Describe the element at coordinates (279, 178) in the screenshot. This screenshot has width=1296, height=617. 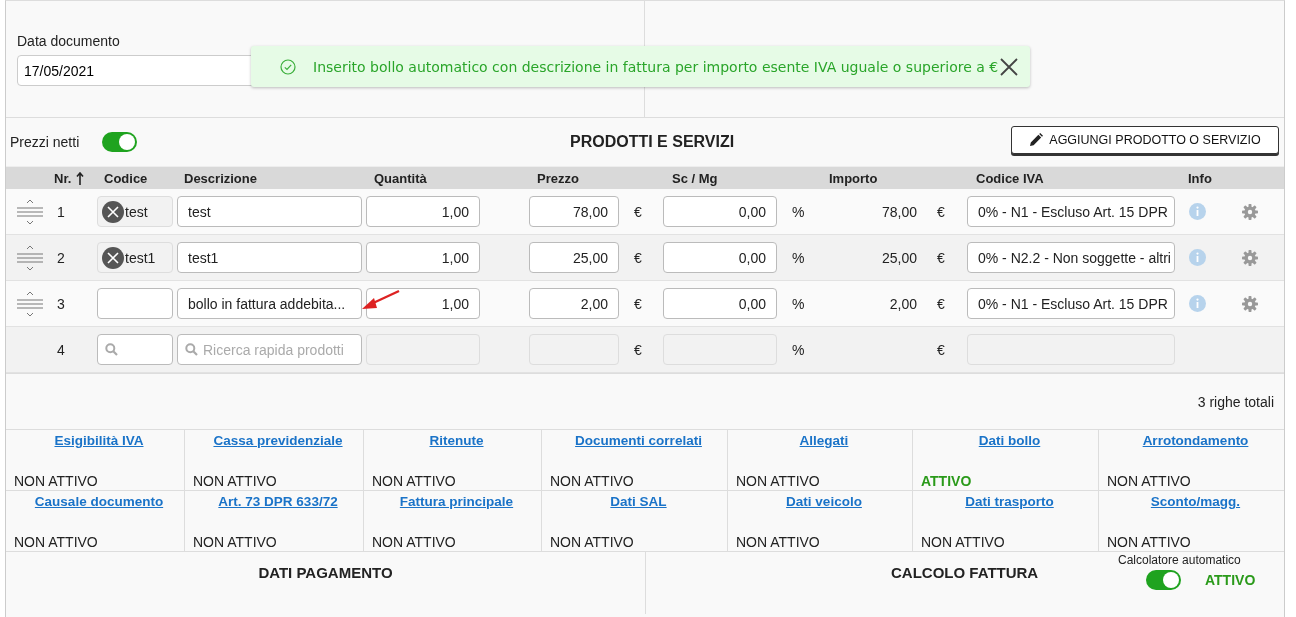
I see `column-header: Descrizione` at that location.